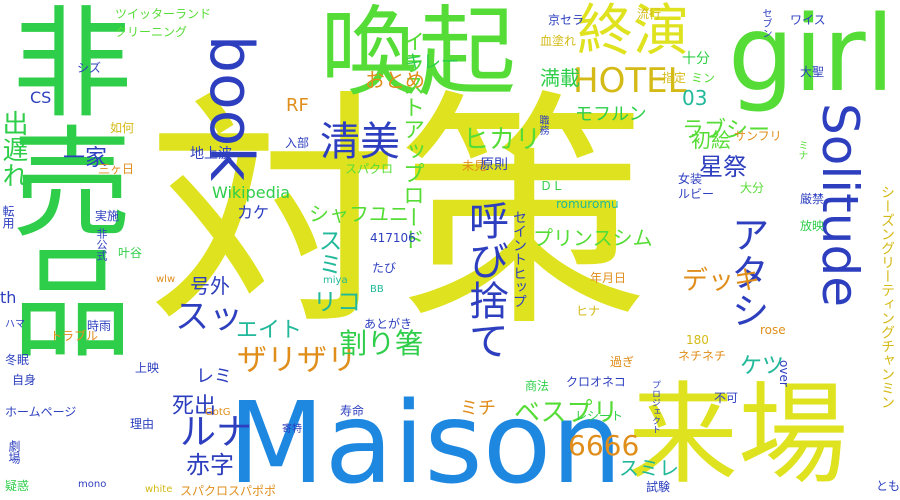 The image size is (900, 500). Describe the element at coordinates (611, 114) in the screenshot. I see `word-mofurun: モフルン` at that location.